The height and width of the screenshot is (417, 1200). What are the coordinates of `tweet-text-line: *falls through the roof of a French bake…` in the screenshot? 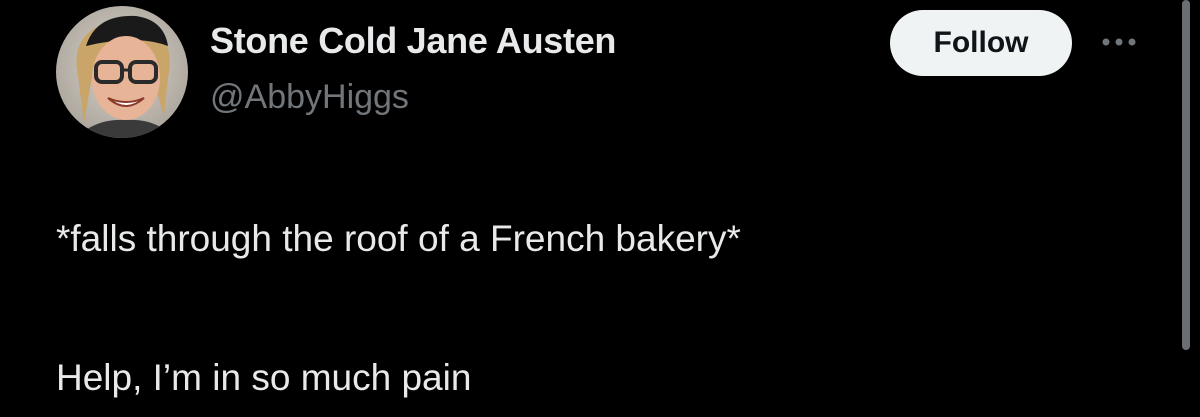 It's located at (398, 238).